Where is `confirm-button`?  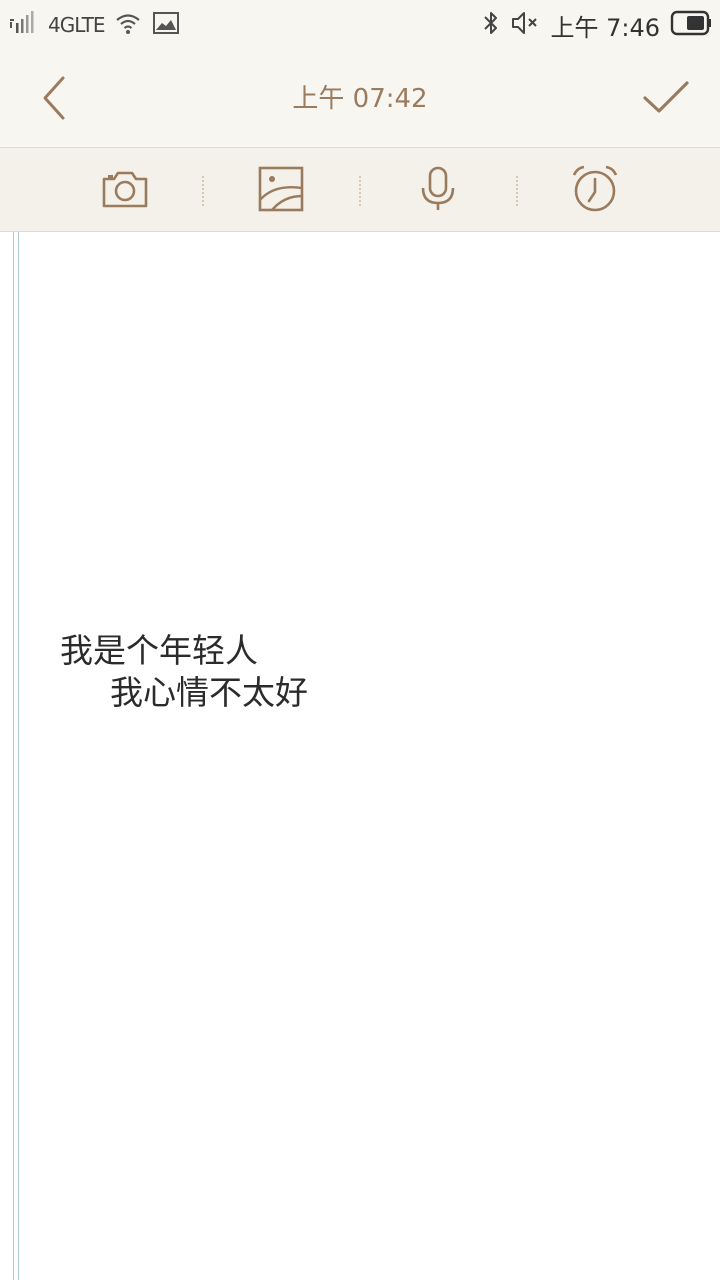
confirm-button is located at coordinates (666, 100).